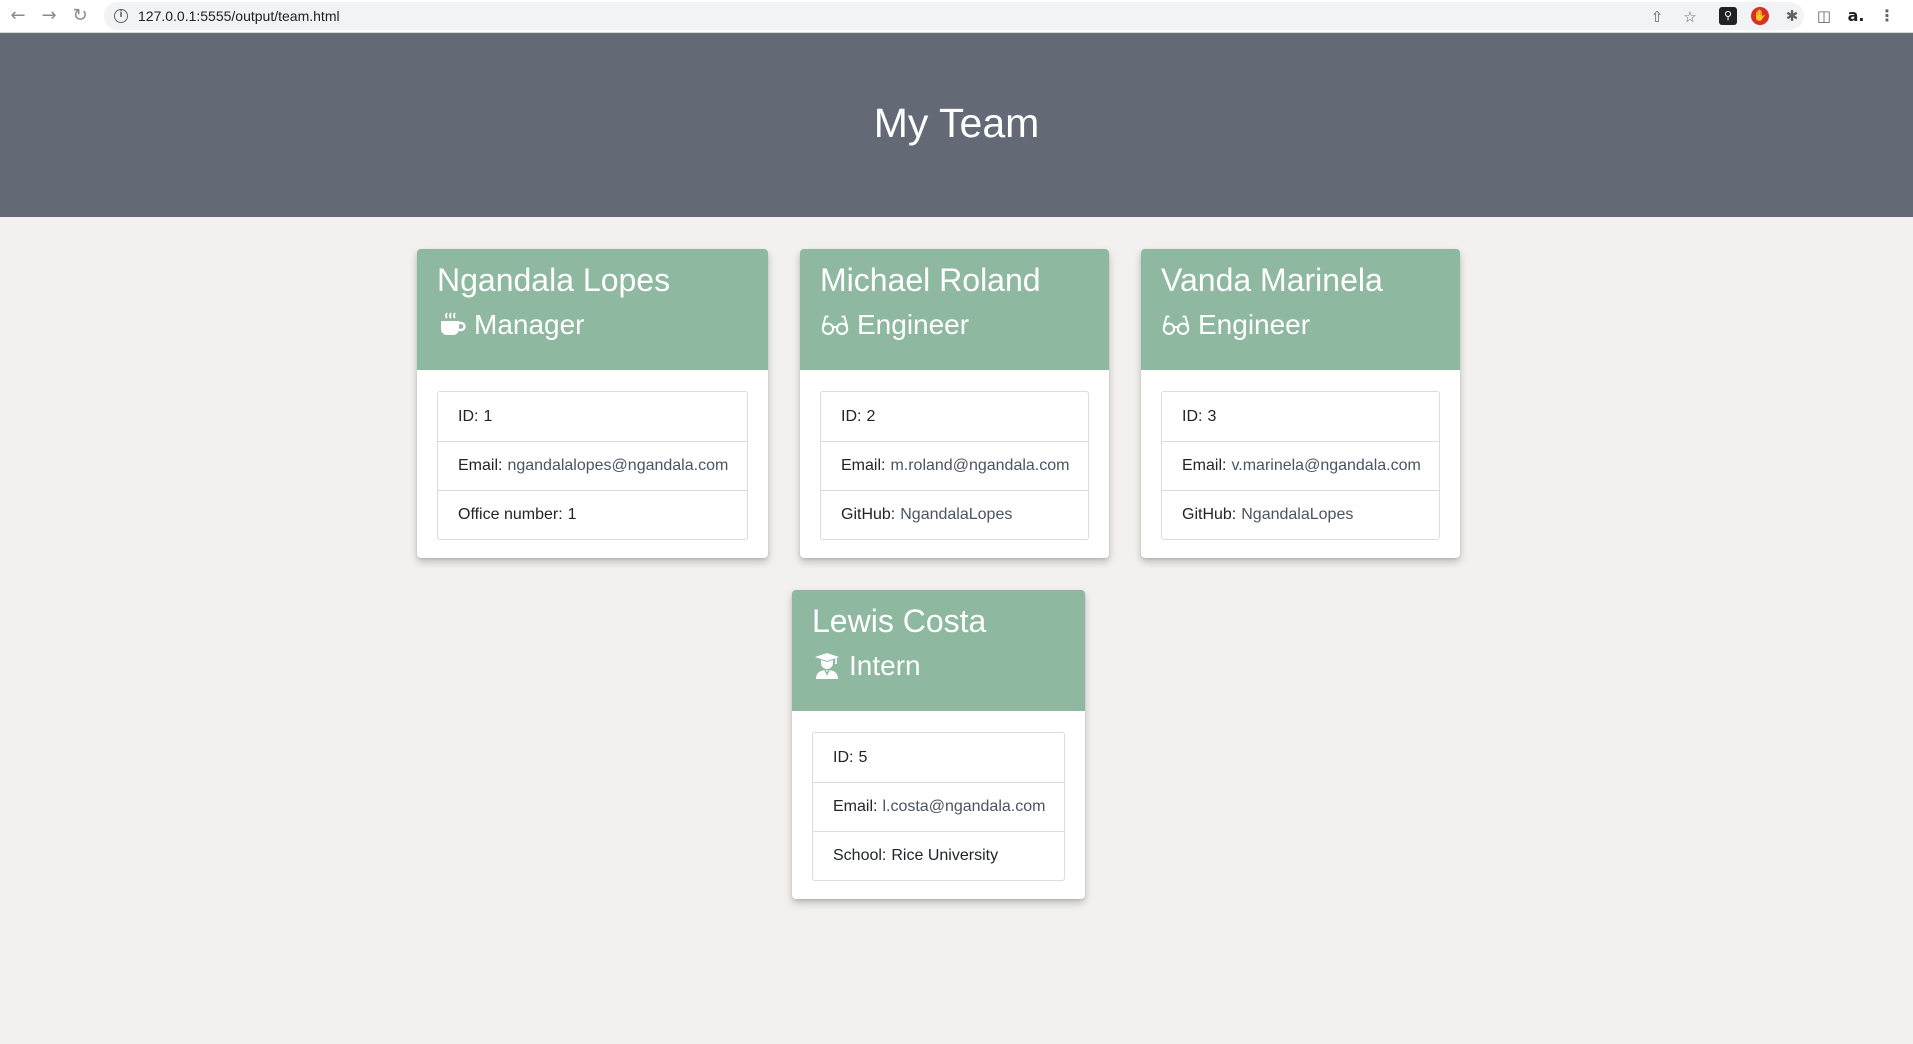 This screenshot has height=1044, width=1913. I want to click on extension-search-icon: ⚲, so click(1728, 16).